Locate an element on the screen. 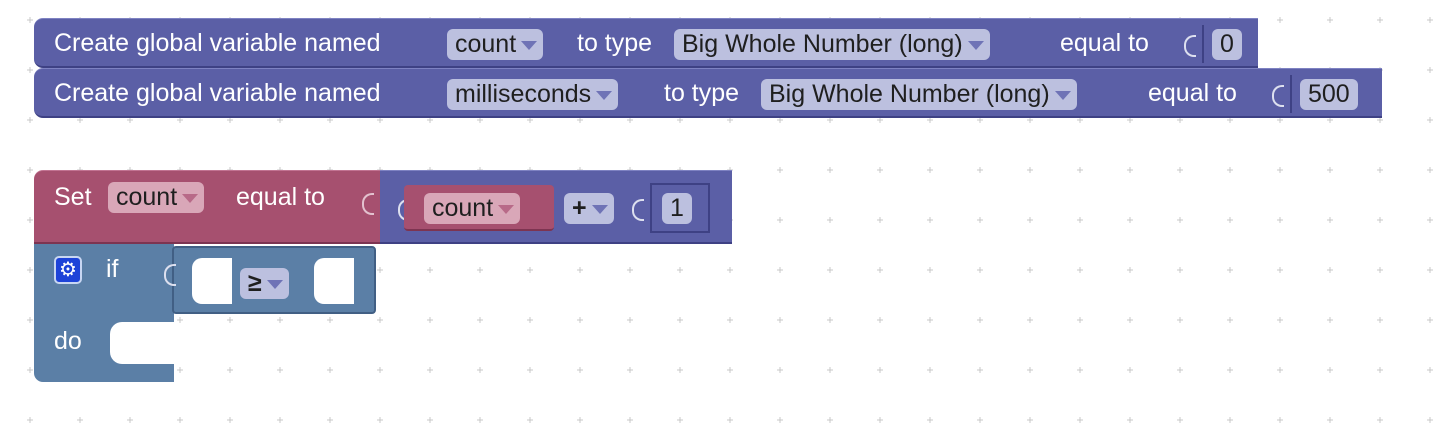  variable-name-dropdown: milliseconds is located at coordinates (533, 94).